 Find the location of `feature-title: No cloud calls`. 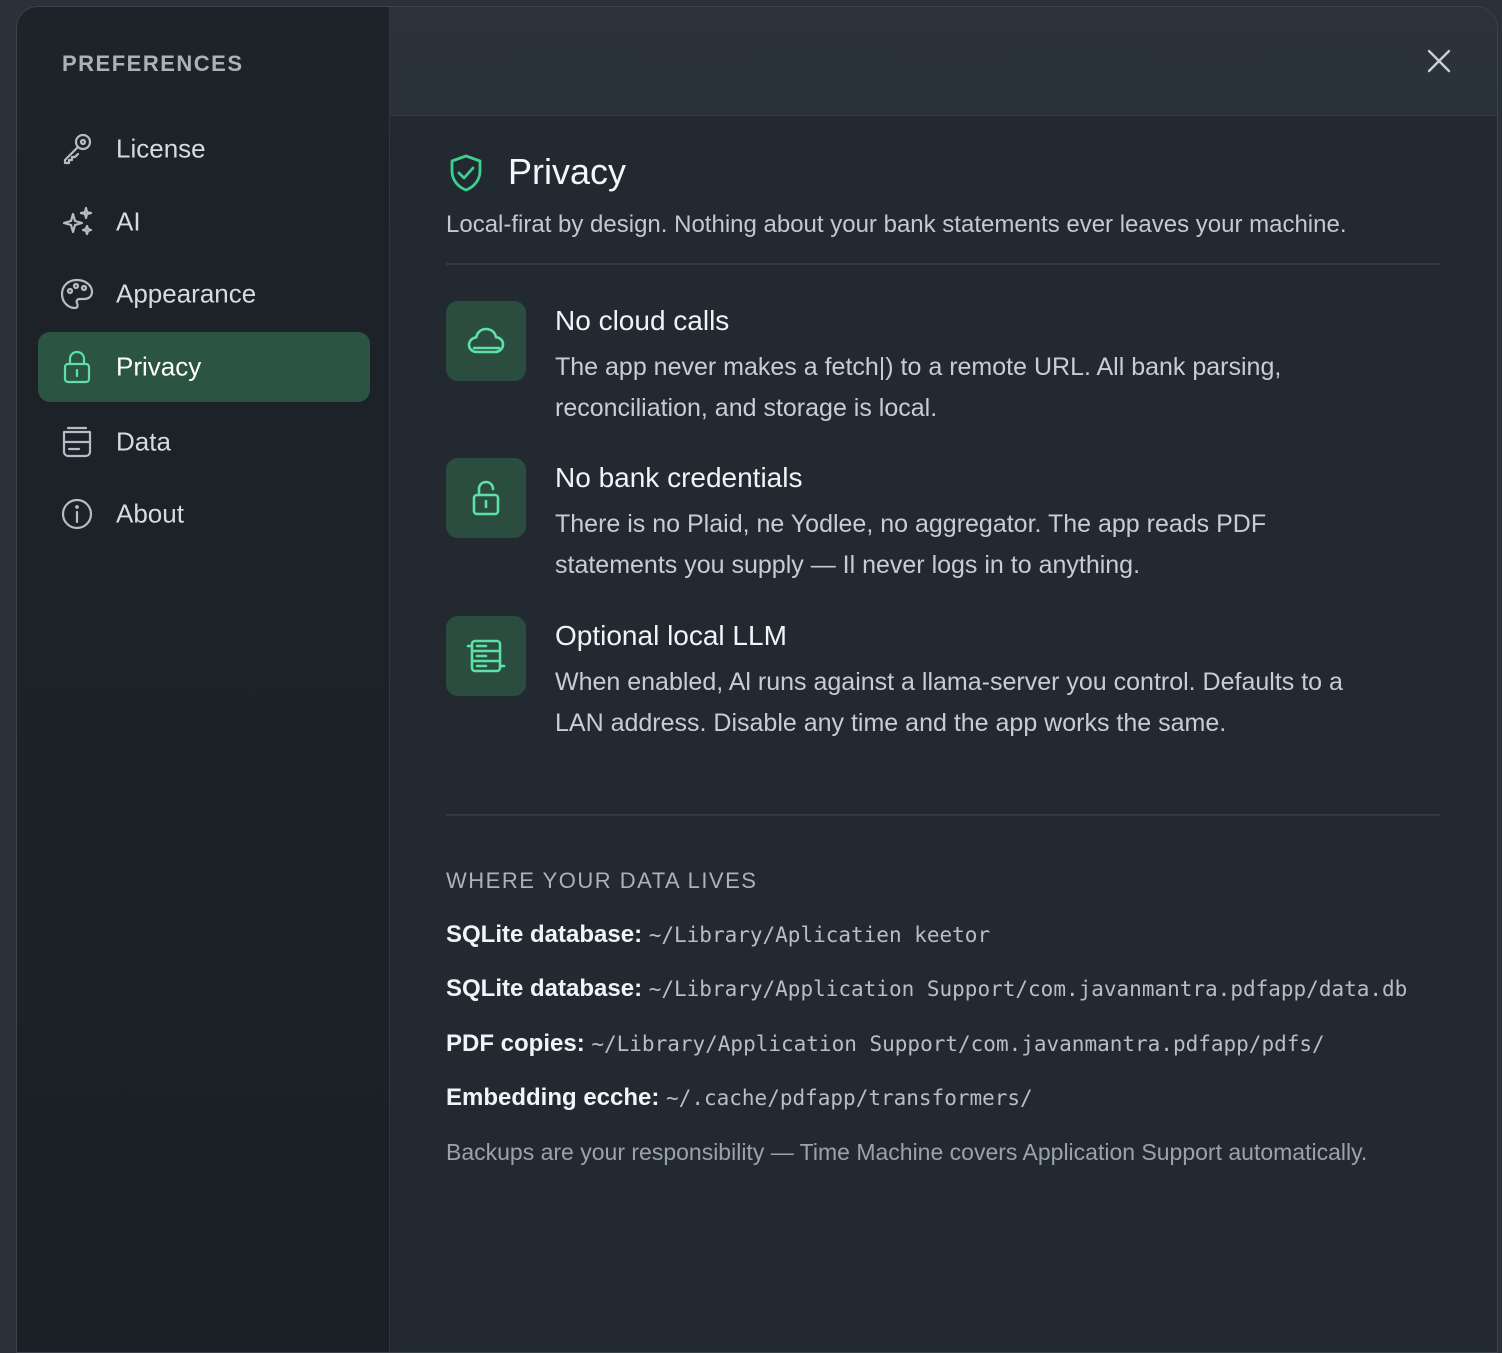

feature-title: No cloud calls is located at coordinates (642, 320).